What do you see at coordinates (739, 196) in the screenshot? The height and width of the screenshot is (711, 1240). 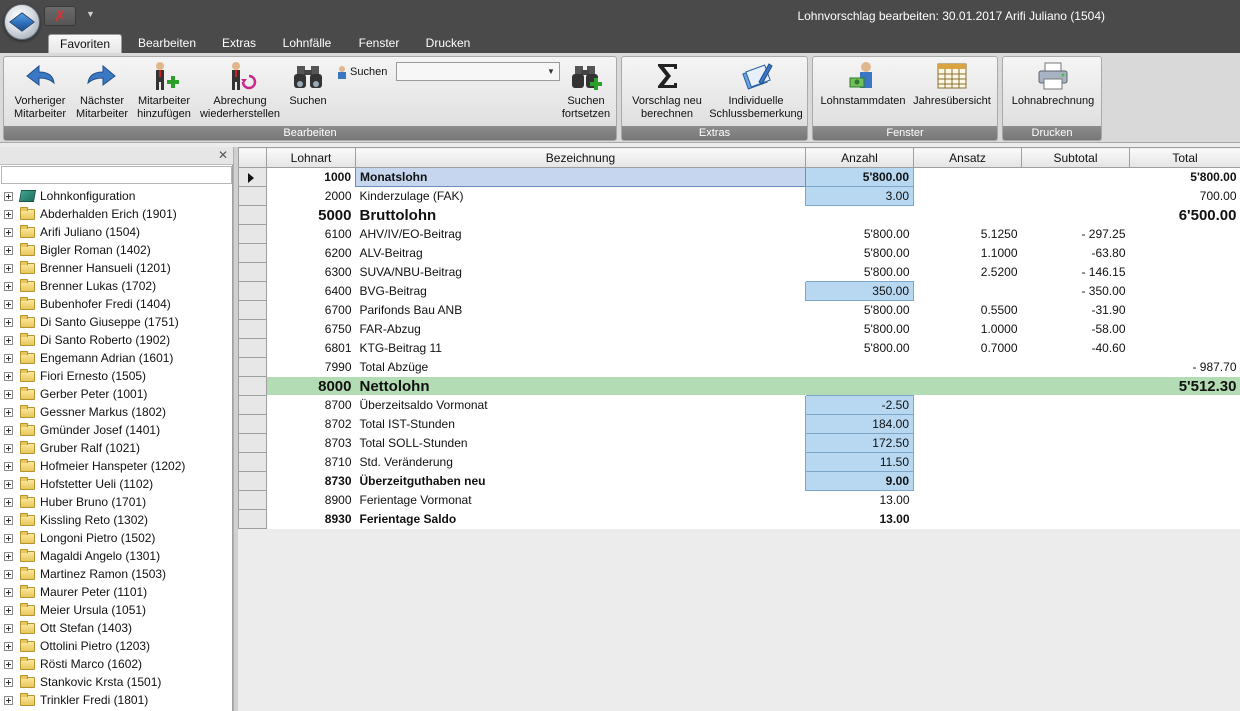 I see `table-row: 2000 Kinderzulage (FAK) 3.00 700.00` at bounding box center [739, 196].